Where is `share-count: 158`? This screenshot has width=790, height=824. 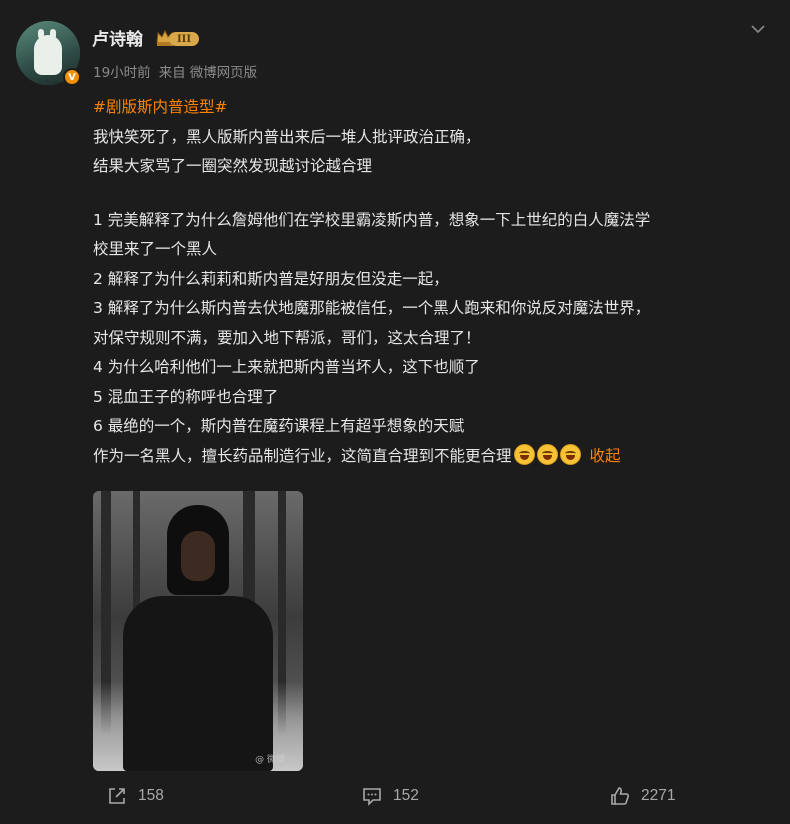 share-count: 158 is located at coordinates (151, 795).